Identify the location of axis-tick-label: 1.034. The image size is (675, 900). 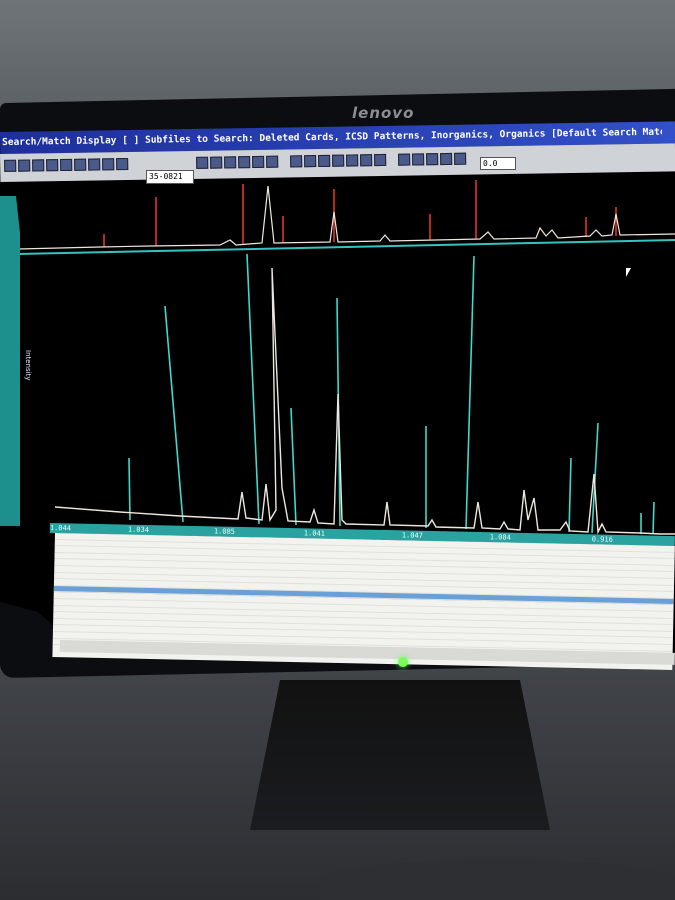
(138, 530).